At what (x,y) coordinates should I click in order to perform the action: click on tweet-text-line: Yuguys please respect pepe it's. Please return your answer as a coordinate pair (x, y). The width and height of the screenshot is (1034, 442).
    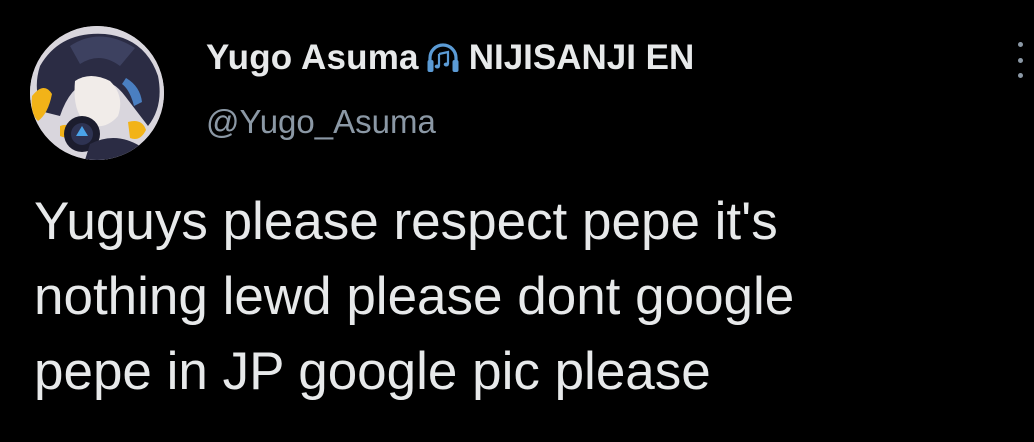
    Looking at the image, I should click on (406, 221).